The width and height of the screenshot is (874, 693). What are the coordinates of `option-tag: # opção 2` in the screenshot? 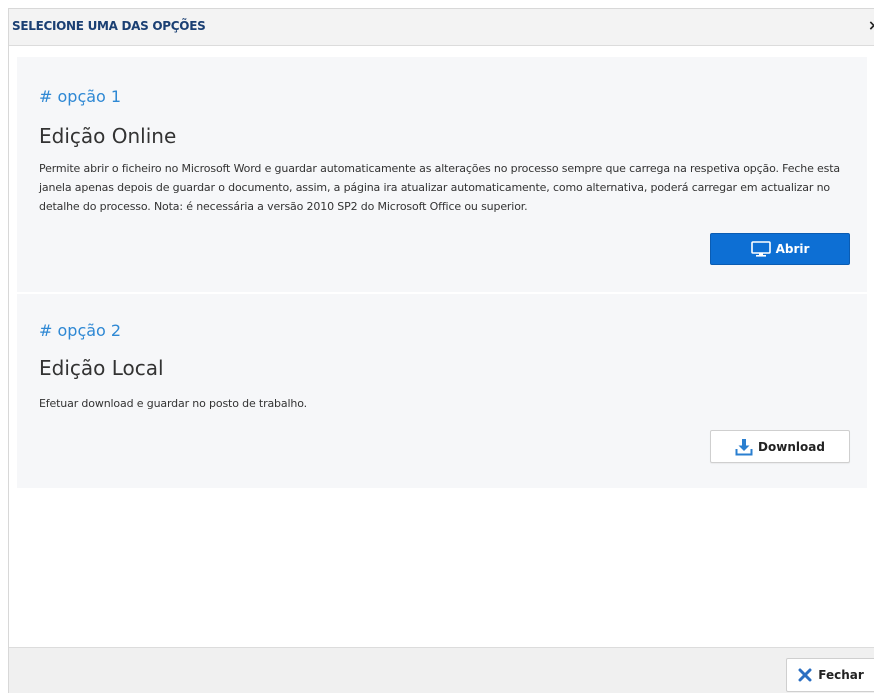 It's located at (80, 330).